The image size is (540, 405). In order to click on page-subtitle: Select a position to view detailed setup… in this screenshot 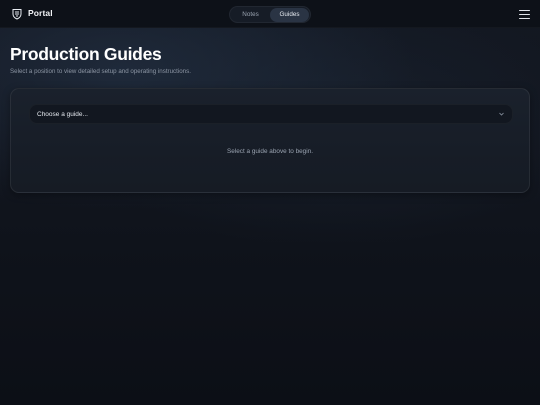, I will do `click(100, 71)`.